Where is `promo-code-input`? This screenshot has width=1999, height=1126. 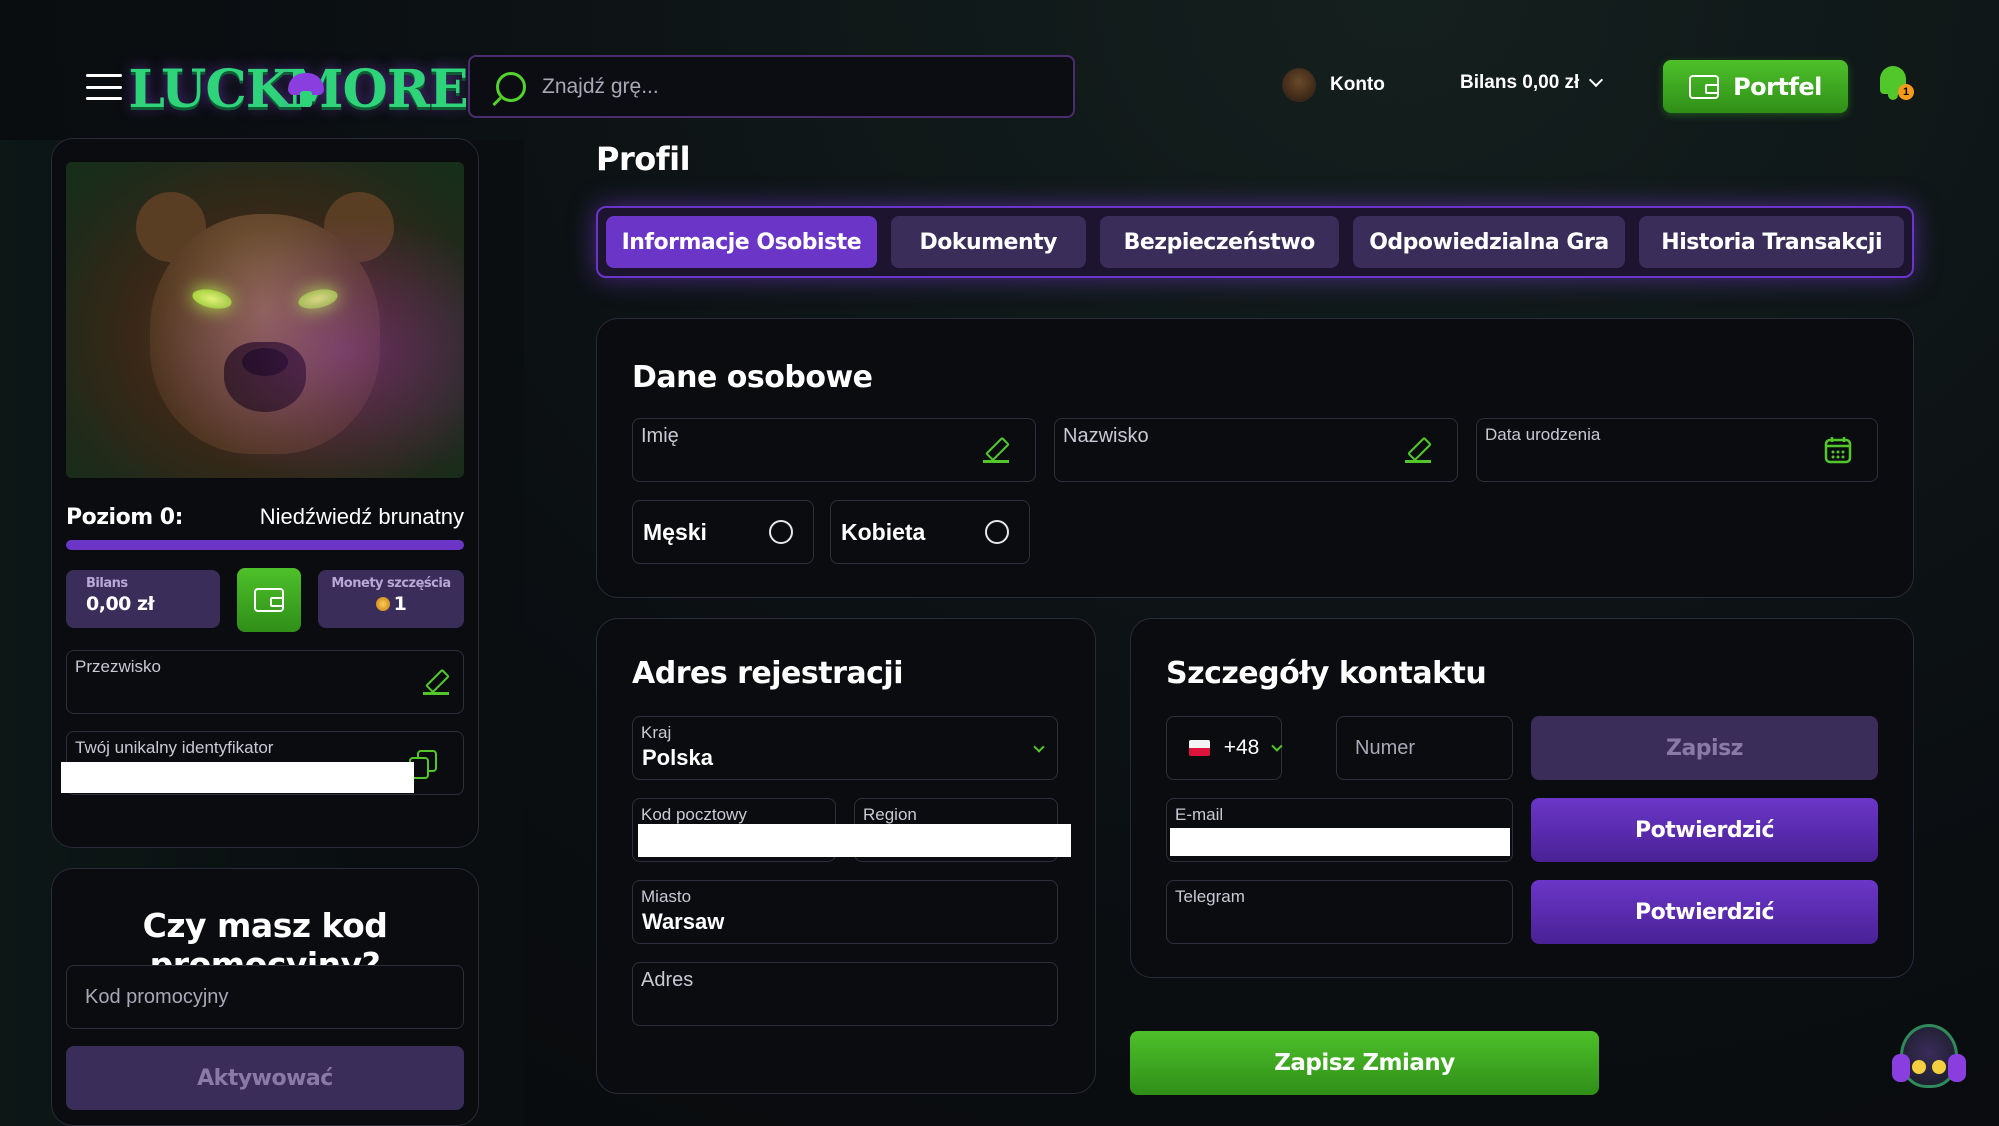
promo-code-input is located at coordinates (265, 997).